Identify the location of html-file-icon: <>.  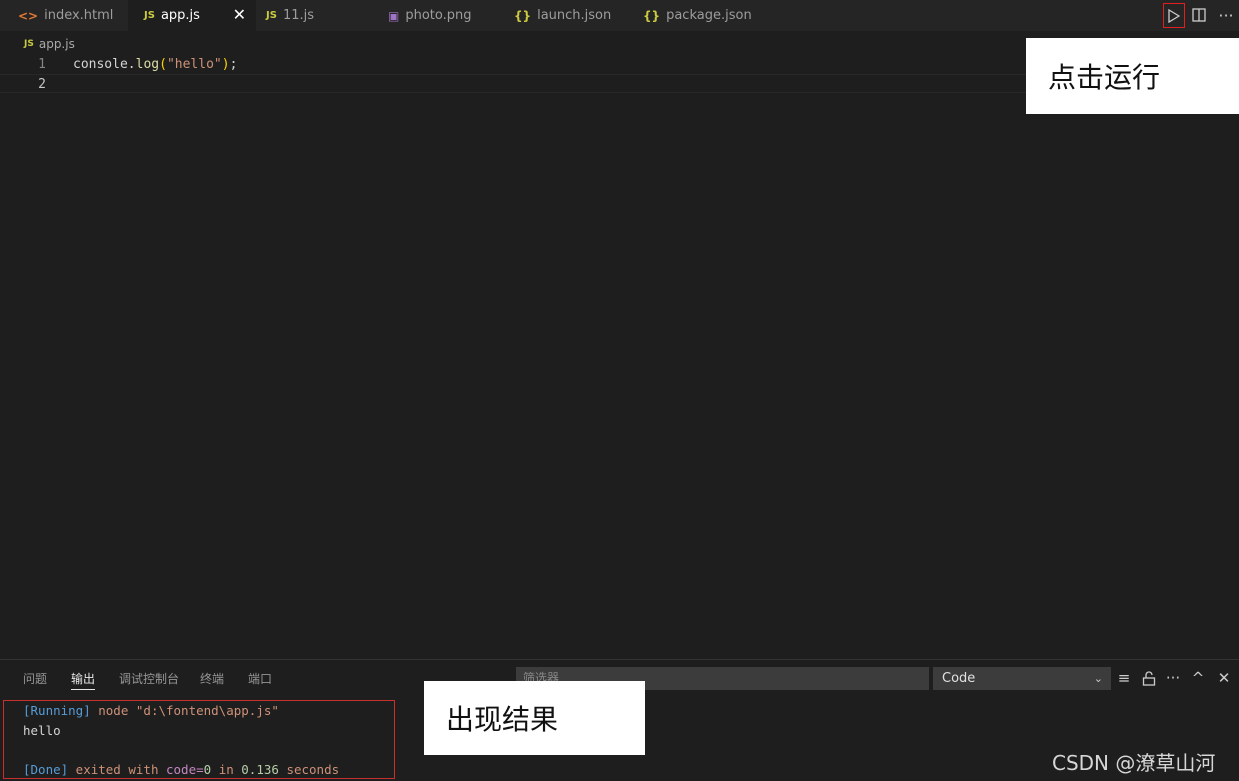
(28, 15).